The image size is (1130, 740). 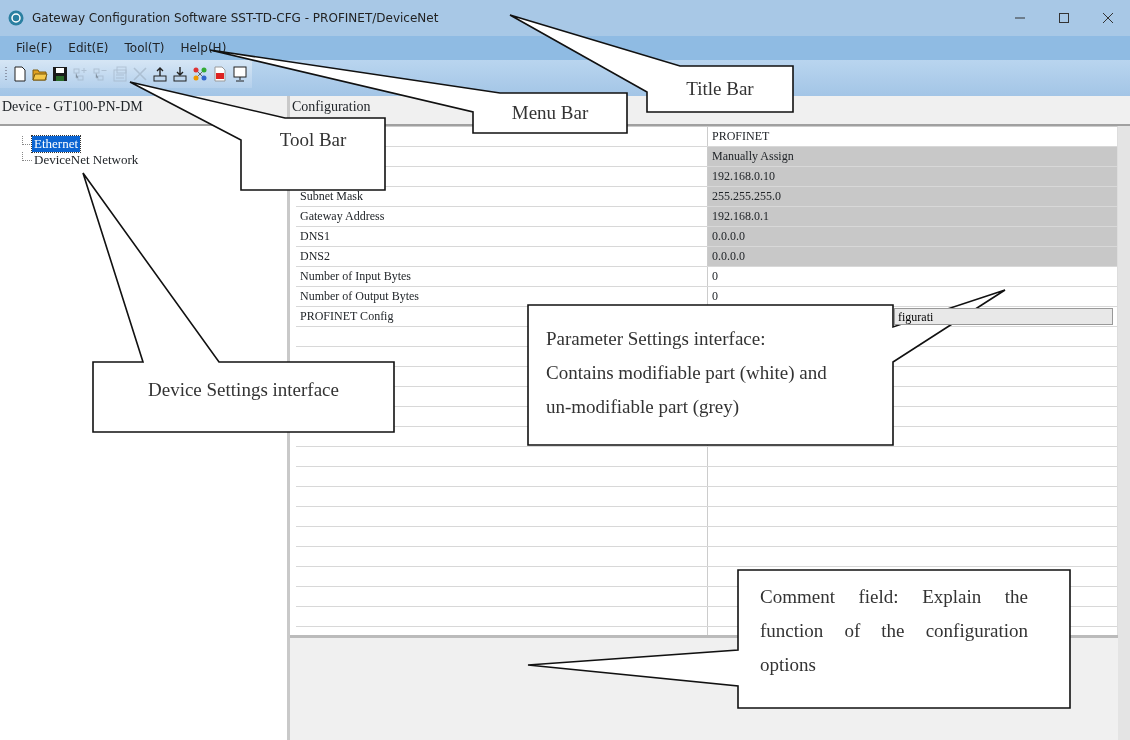 I want to click on monitor-icon, so click(x=240, y=74).